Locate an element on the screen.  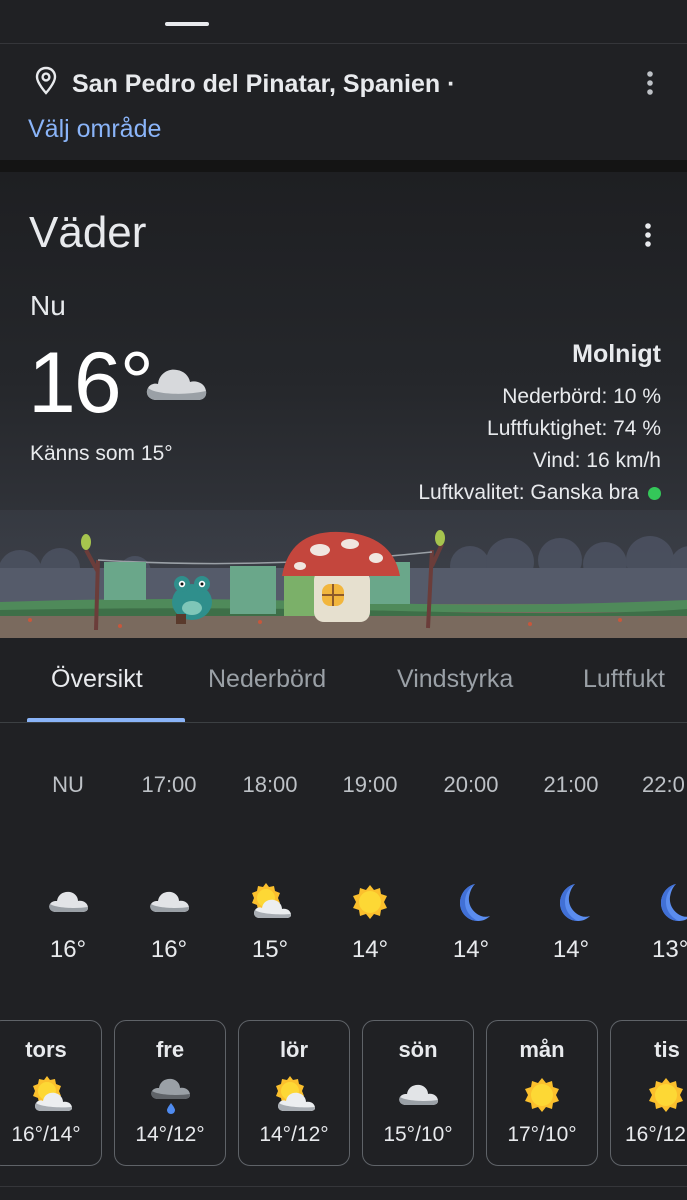
wind-detail: Vind: 16 km/h is located at coordinates (596, 460).